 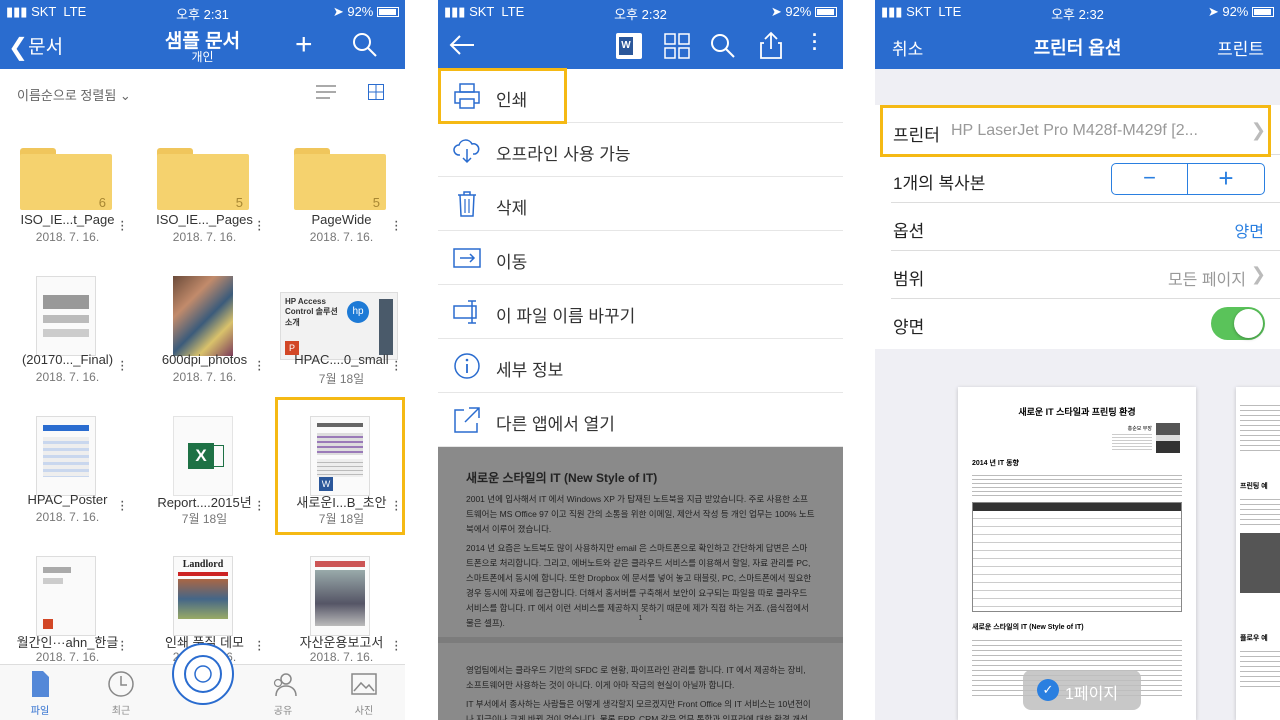 I want to click on file-item: 600dpi_photos 2018. 7. 16. · · ·, so click(x=204, y=330).